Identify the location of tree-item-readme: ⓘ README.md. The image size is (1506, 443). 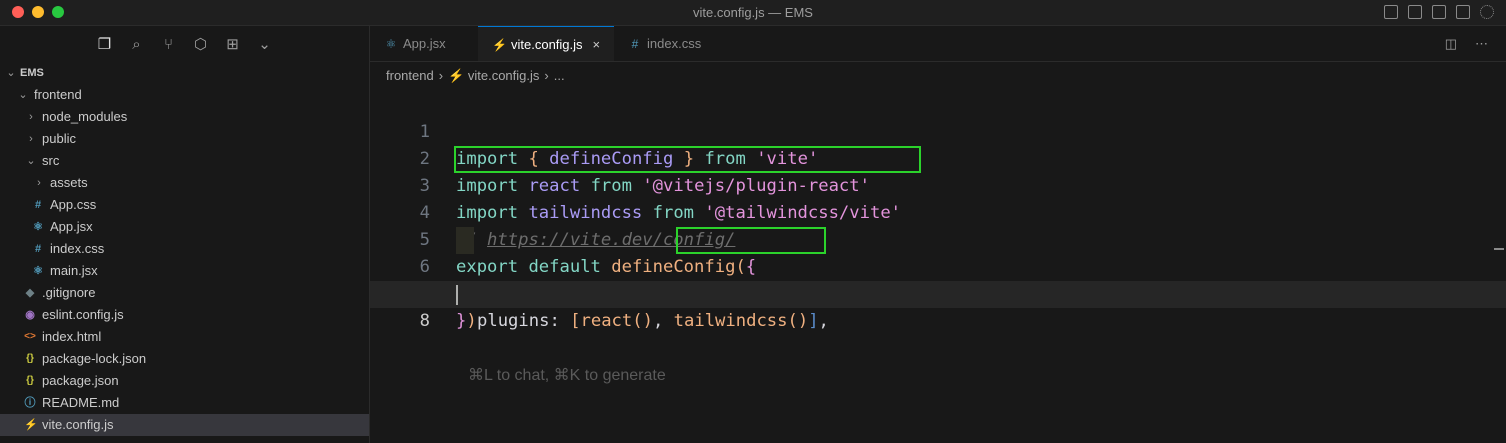
(184, 403).